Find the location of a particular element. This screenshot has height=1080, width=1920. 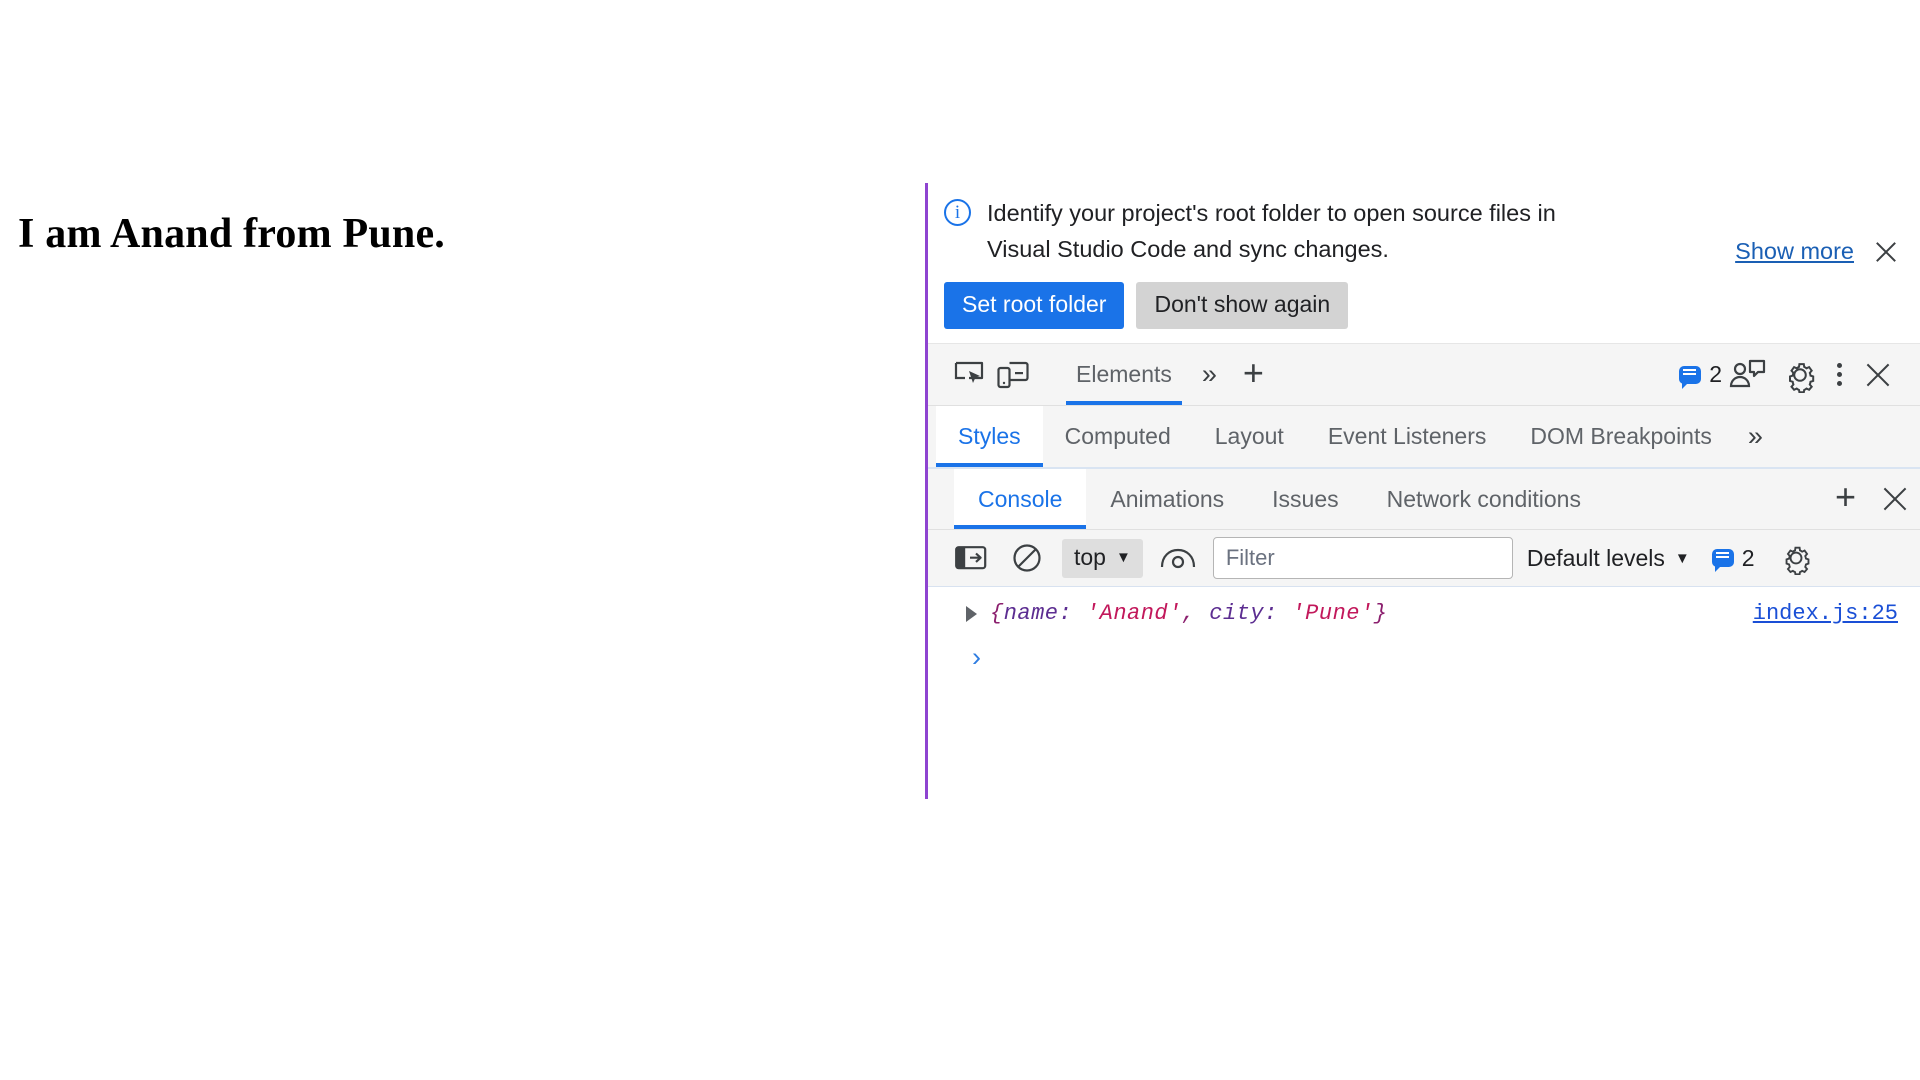

log-levels-select: Default levels ▼ is located at coordinates (1608, 558).